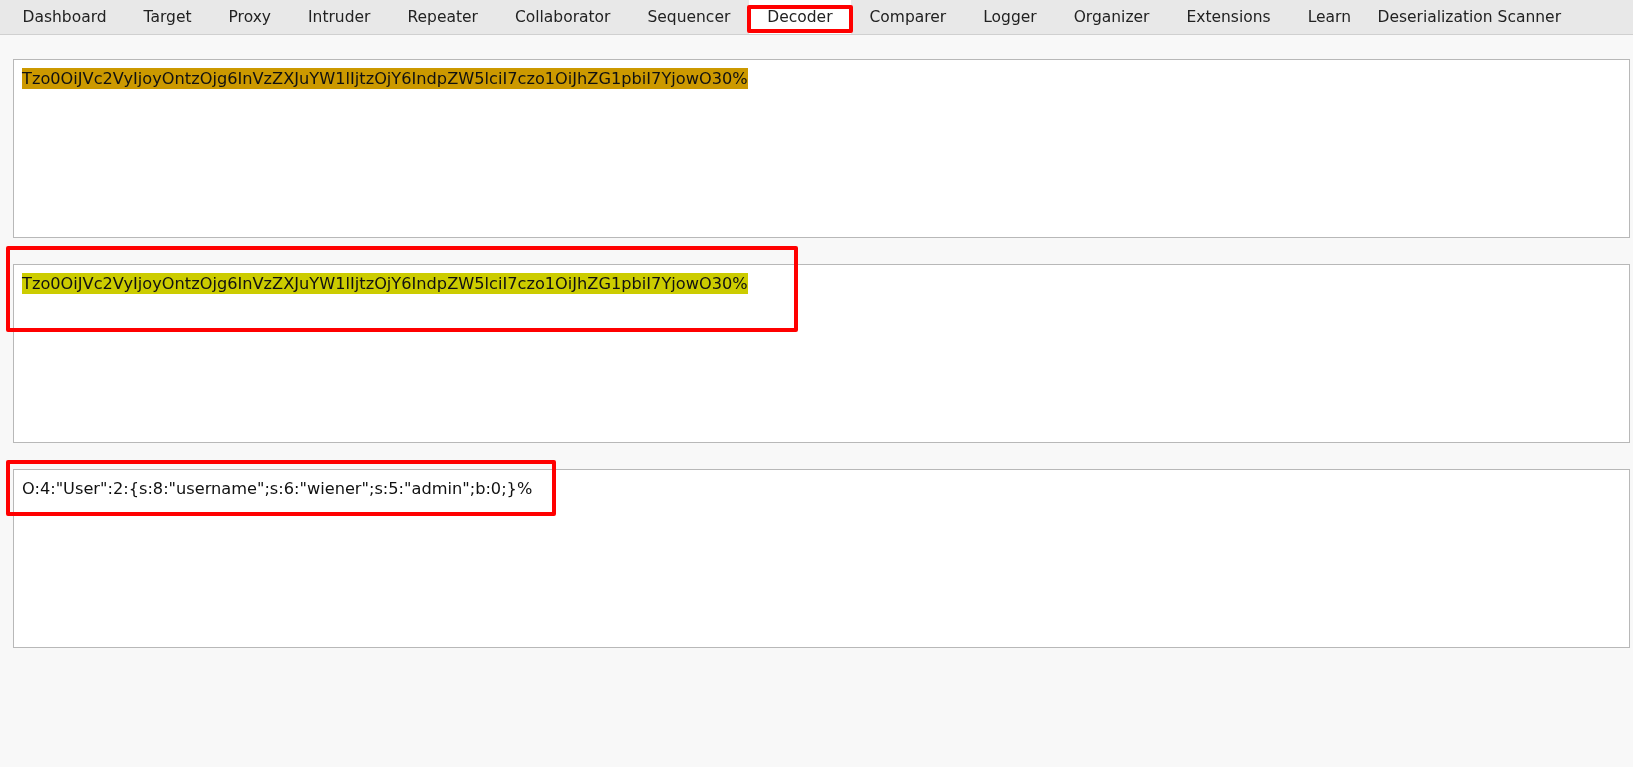 Image resolution: width=1633 pixels, height=767 pixels. I want to click on tab: Comparer, so click(908, 17).